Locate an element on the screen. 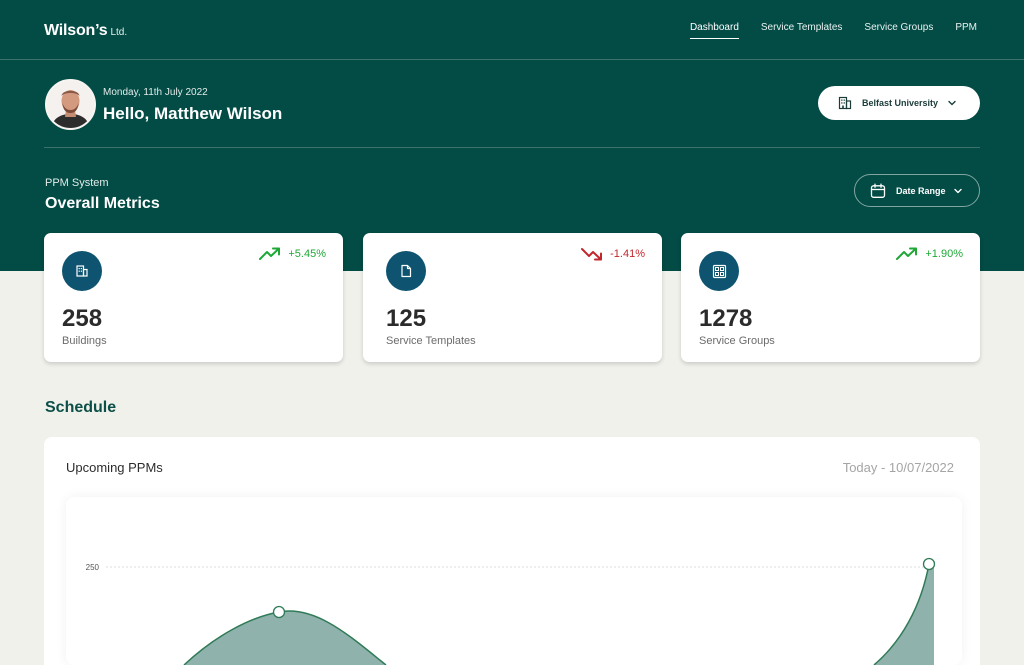  site-selector-label: Belfast University is located at coordinates (900, 103).